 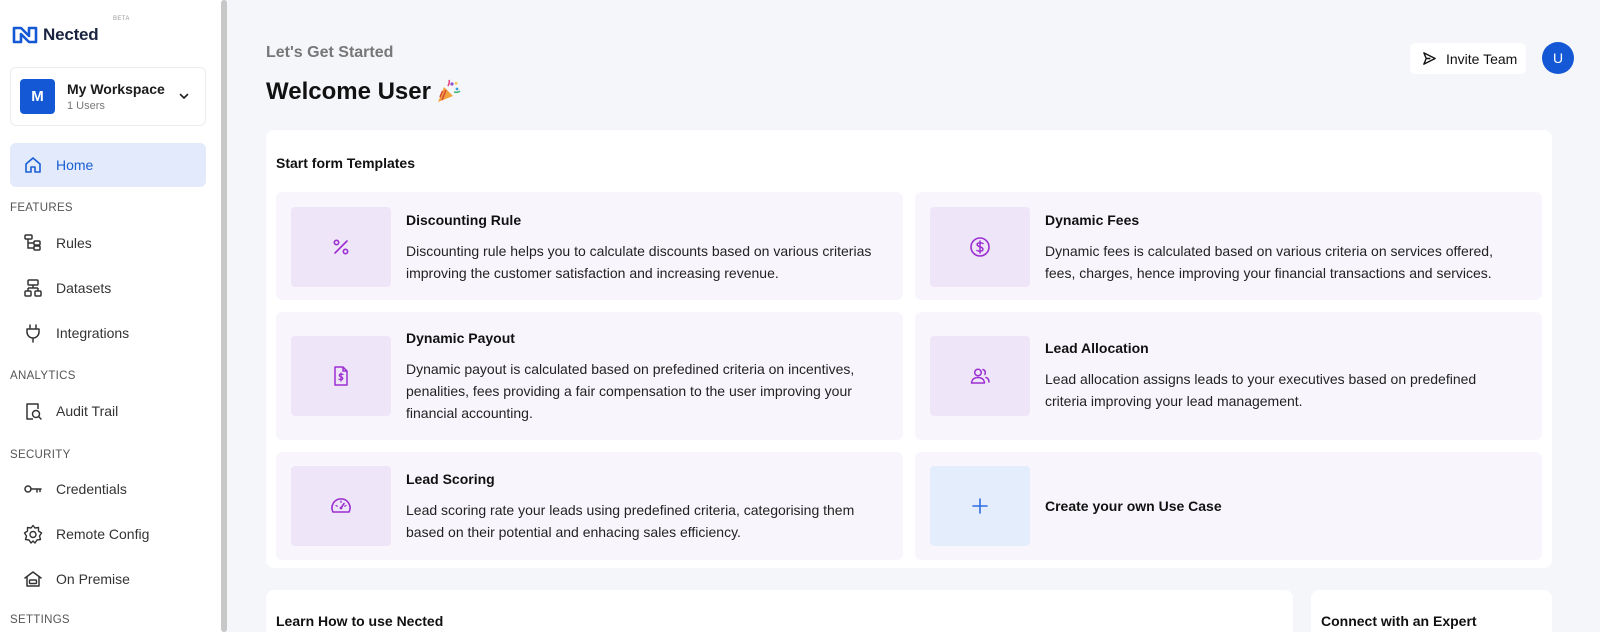 I want to click on sidebar-item-on-premise: On Premise, so click(x=108, y=579).